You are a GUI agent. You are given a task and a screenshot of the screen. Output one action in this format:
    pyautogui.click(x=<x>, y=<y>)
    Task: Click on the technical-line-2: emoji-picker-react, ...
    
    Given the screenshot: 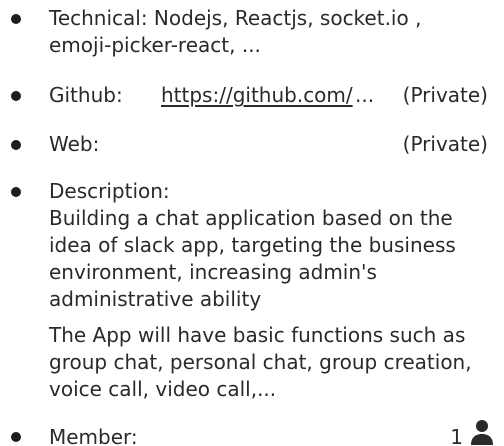 What is the action you would take?
    pyautogui.click(x=155, y=45)
    